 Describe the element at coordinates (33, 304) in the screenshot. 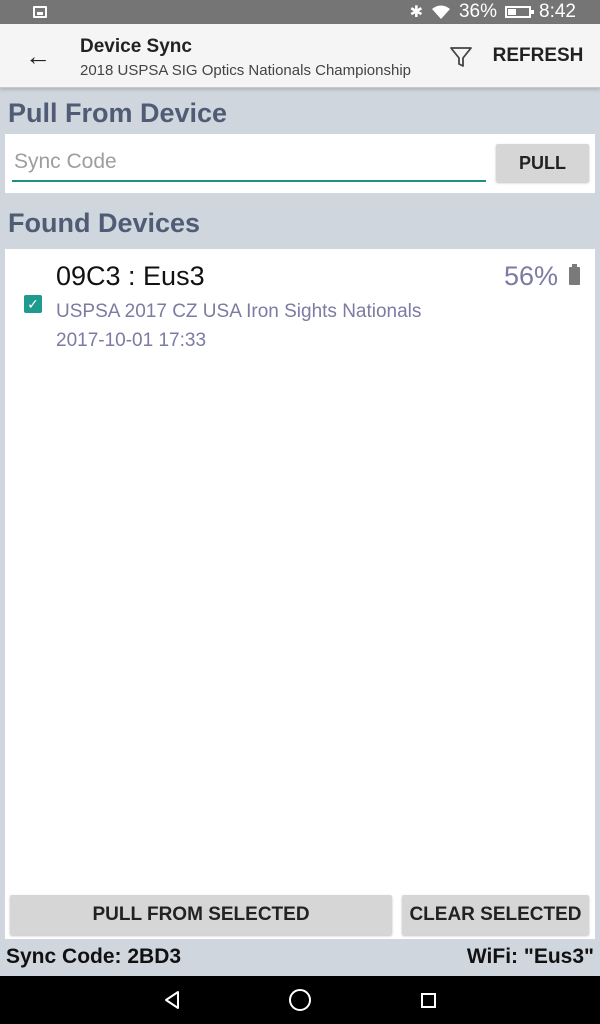

I see `device-checkbox: ✓` at that location.